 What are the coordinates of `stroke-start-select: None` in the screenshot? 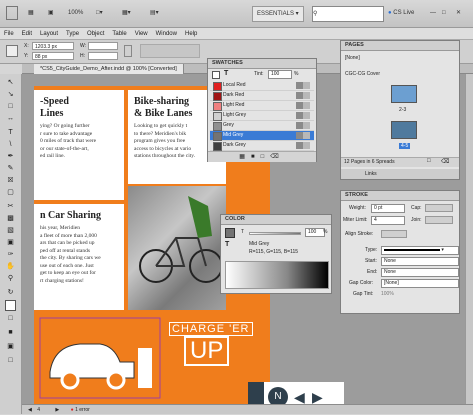 It's located at (420, 261).